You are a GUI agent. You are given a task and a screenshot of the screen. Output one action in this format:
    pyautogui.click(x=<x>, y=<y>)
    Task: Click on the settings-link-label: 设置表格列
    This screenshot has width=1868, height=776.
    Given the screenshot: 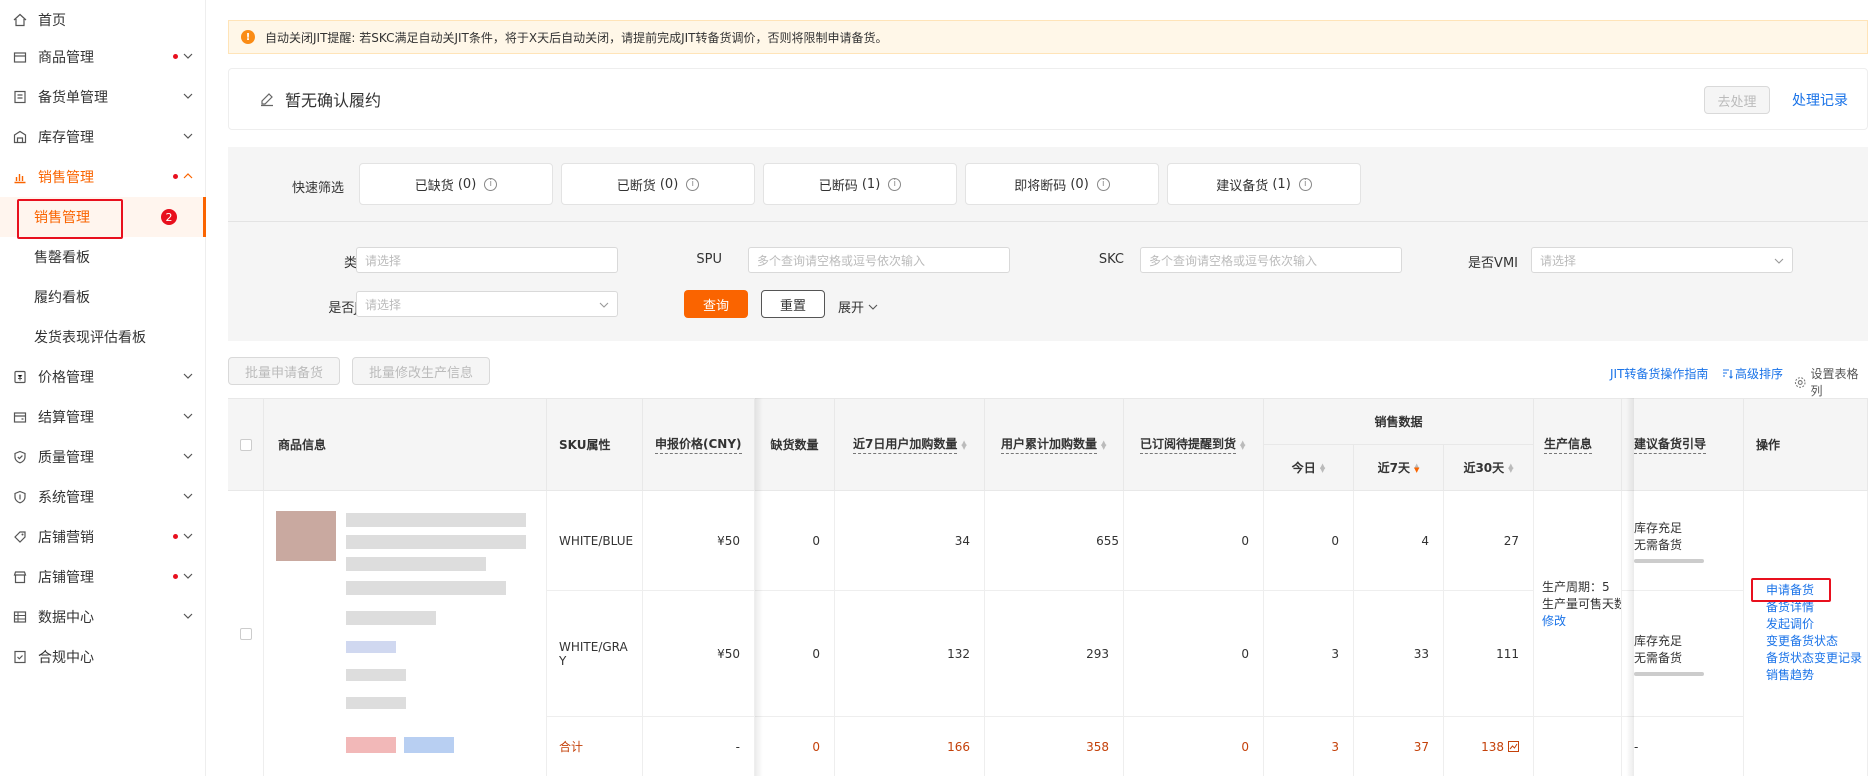 What is the action you would take?
    pyautogui.click(x=1834, y=382)
    